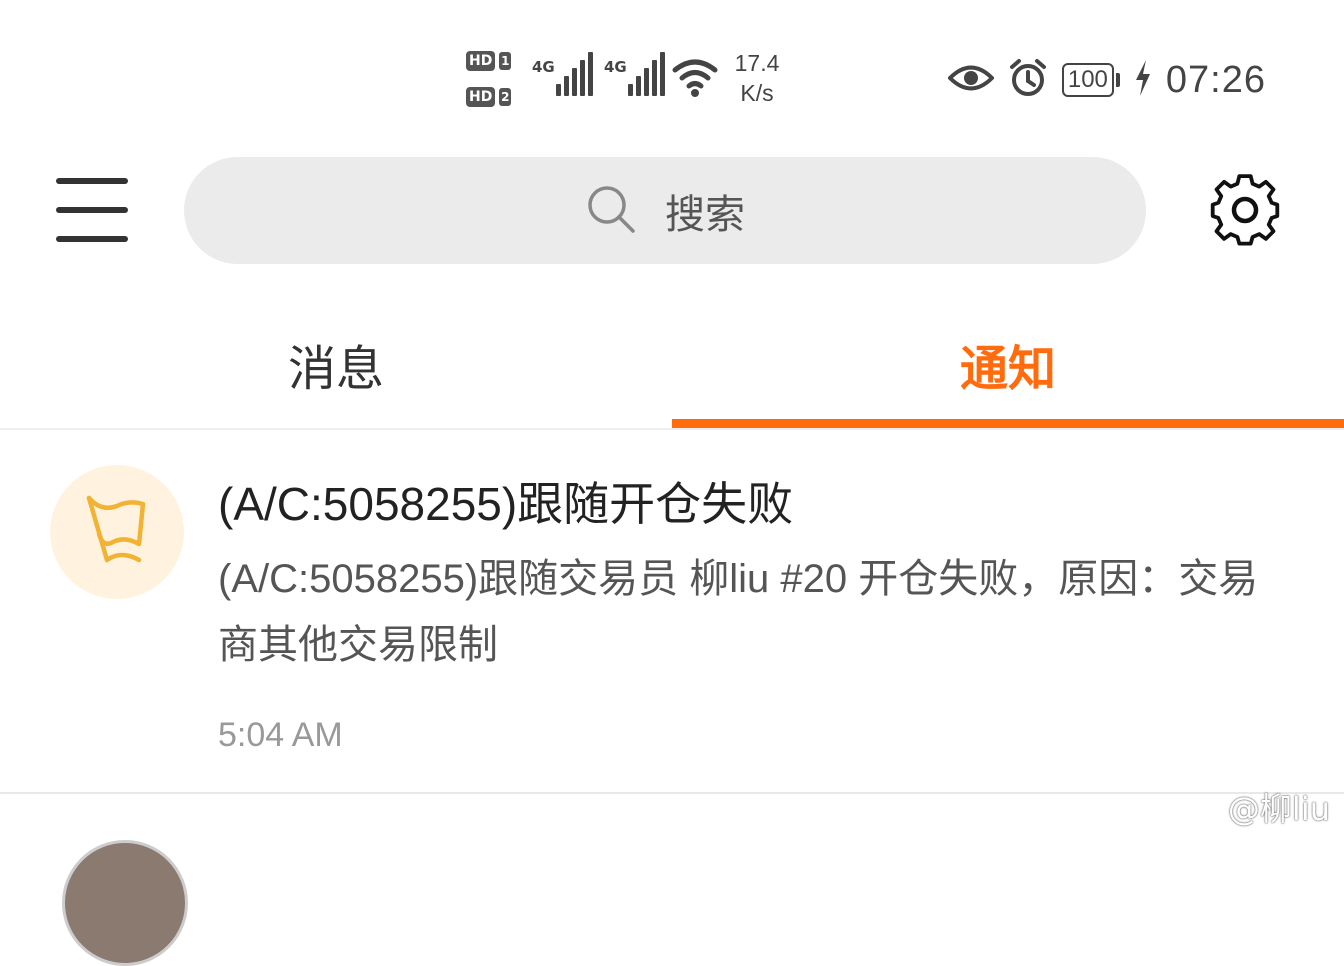 The height and width of the screenshot is (966, 1344). Describe the element at coordinates (705, 214) in the screenshot. I see `search-placeholder: 搜索` at that location.